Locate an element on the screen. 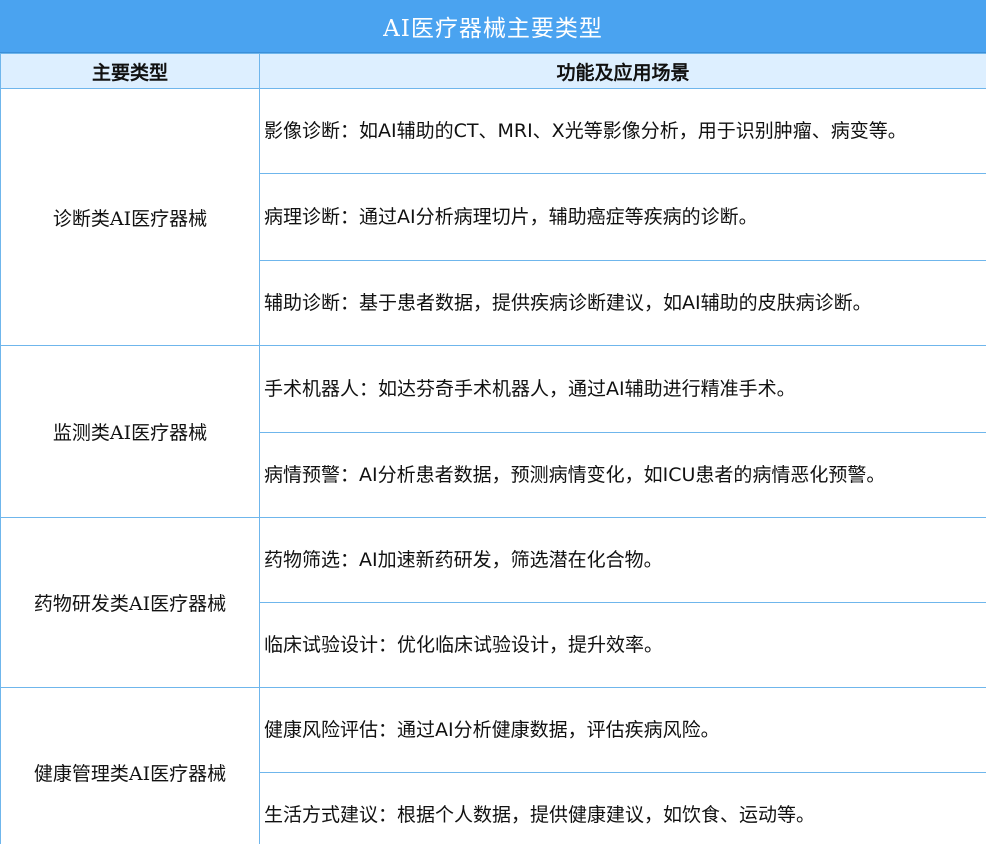 This screenshot has width=994, height=844. function-cell: 生活方式建议：根据个人数据，提供健康建议，如饮食、运动等。 is located at coordinates (622, 808).